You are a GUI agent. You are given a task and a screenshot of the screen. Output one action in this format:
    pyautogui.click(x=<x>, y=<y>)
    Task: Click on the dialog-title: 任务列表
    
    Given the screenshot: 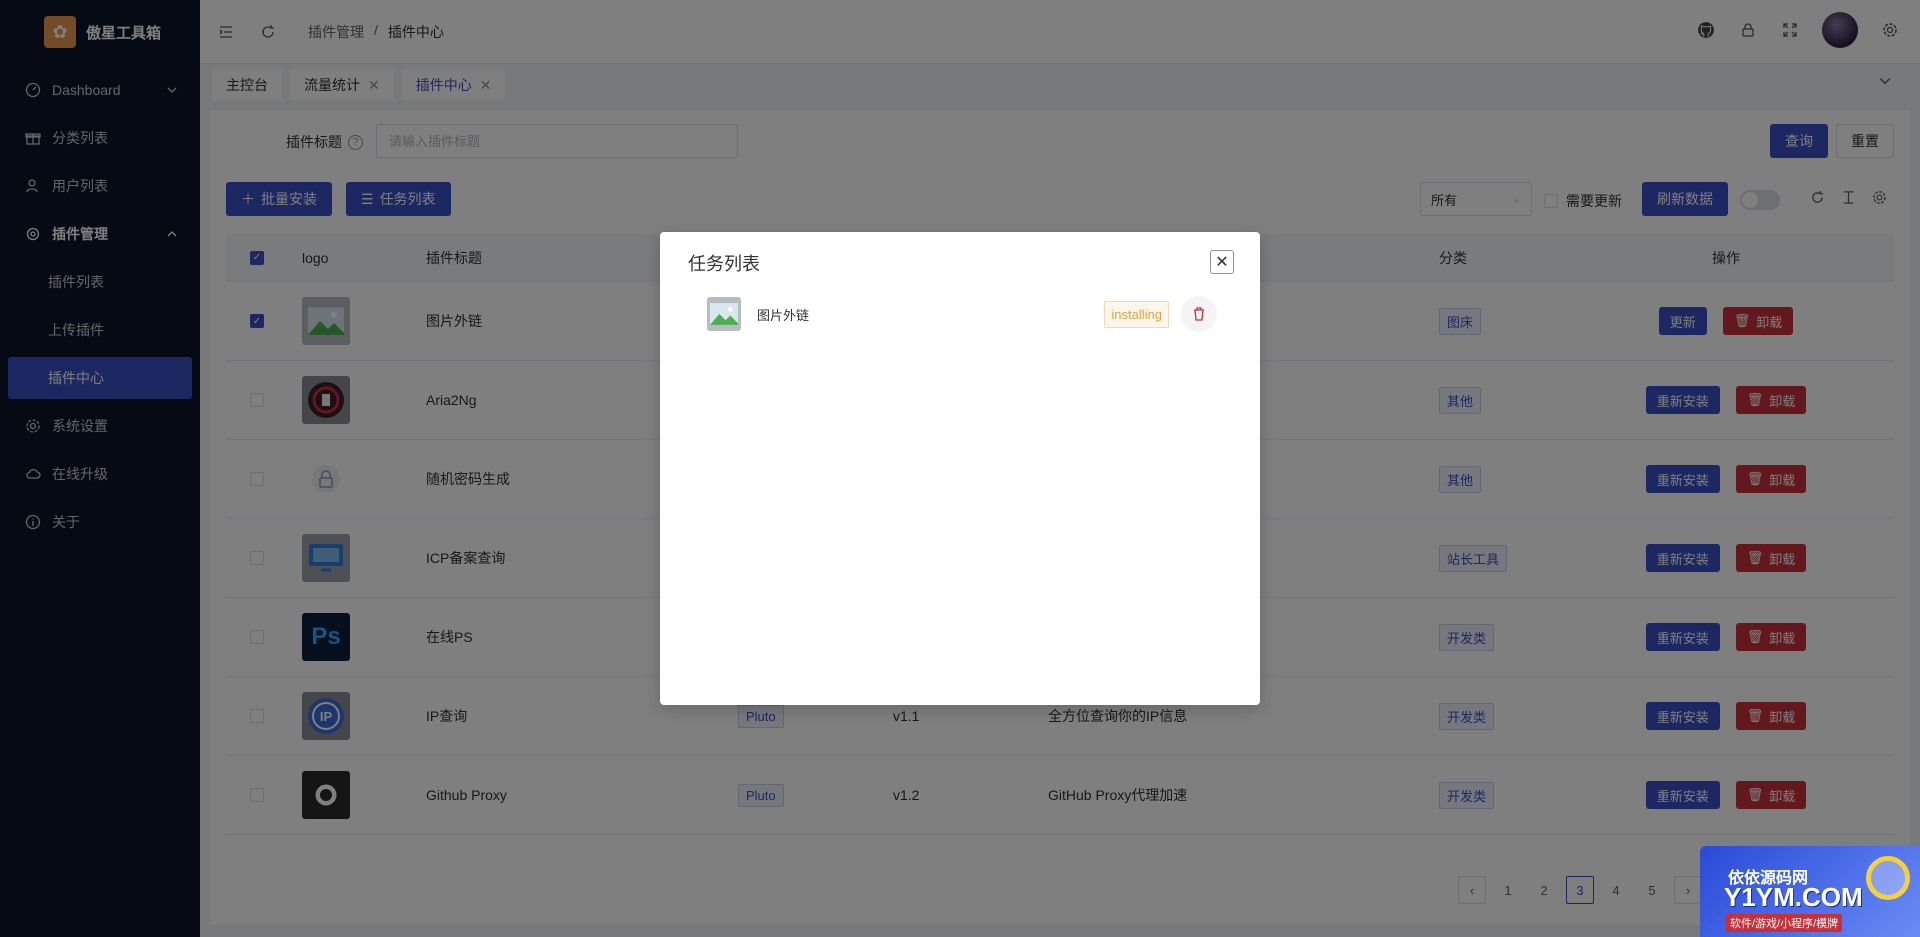 What is the action you would take?
    pyautogui.click(x=724, y=264)
    